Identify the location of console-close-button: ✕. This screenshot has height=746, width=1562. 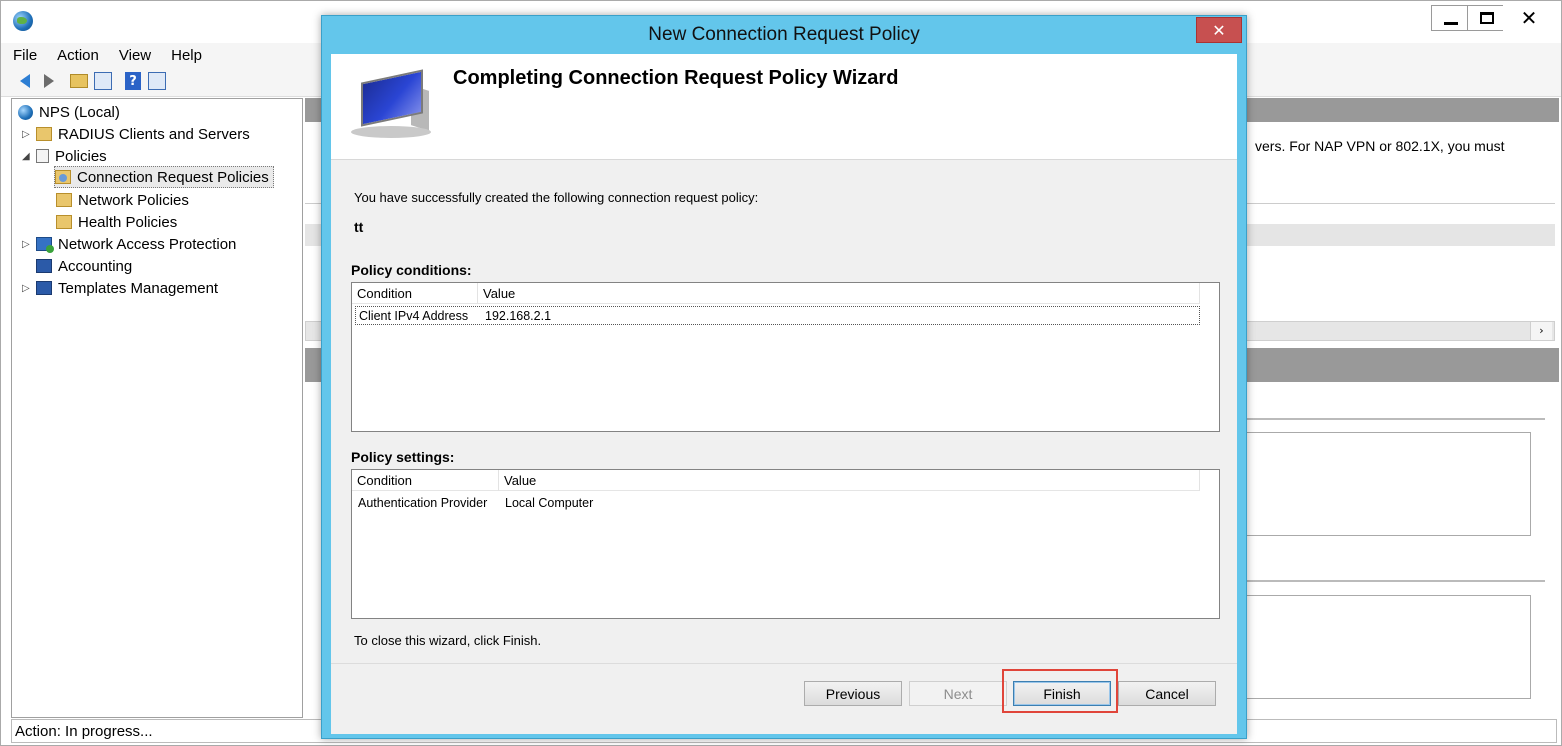
(1529, 18).